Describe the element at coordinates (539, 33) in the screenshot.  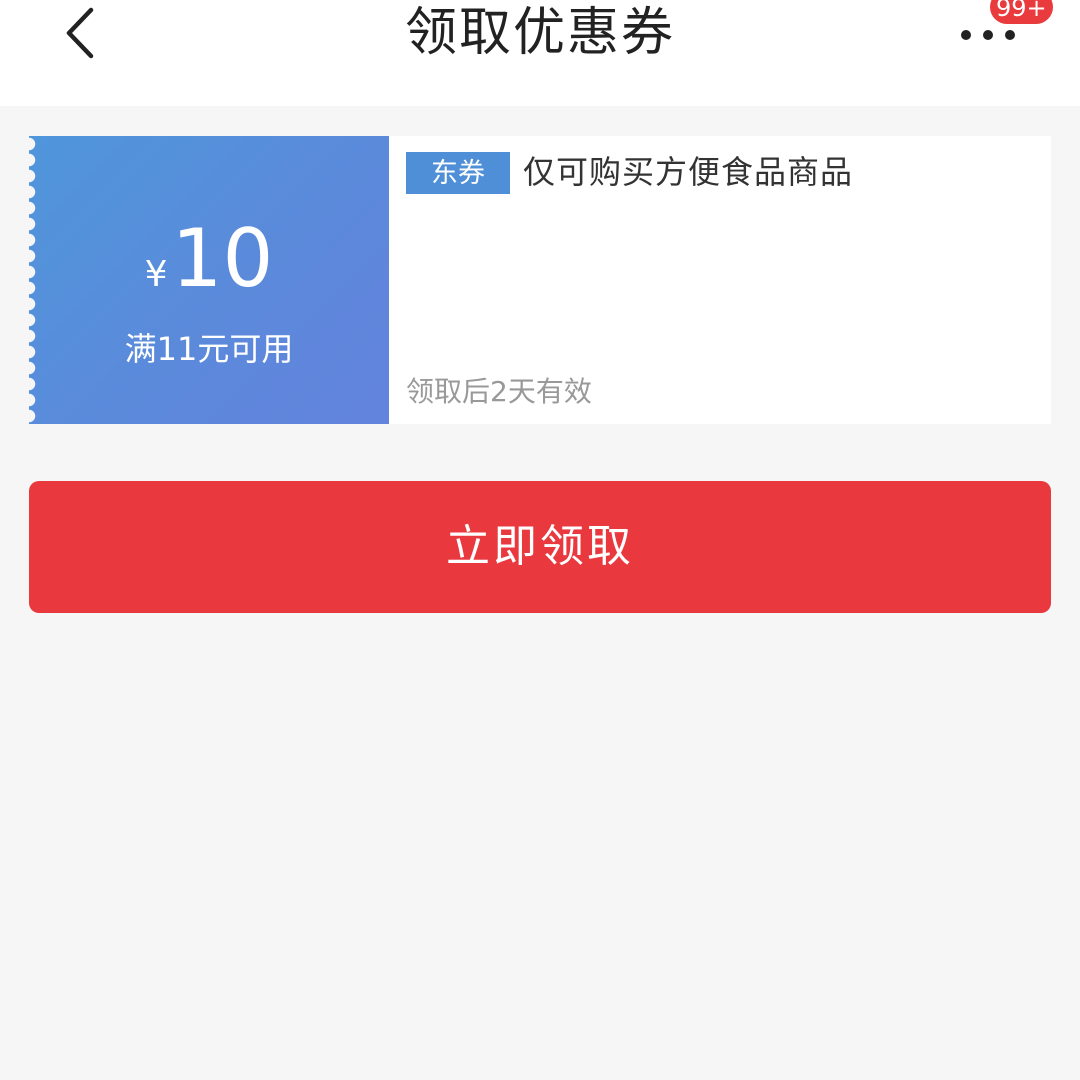
I see `page-title: 领取优惠券` at that location.